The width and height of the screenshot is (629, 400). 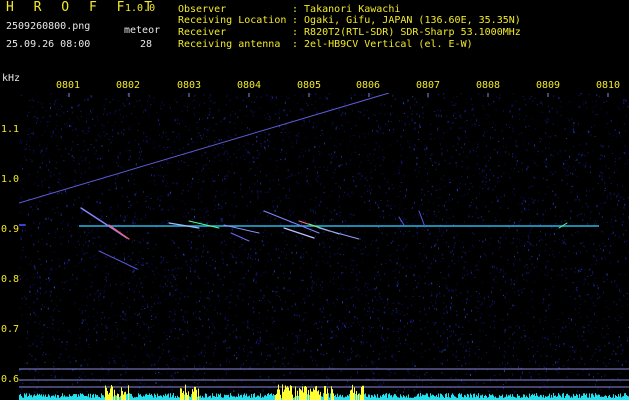 What do you see at coordinates (428, 85) in the screenshot?
I see `x-tick-label: 0807` at bounding box center [428, 85].